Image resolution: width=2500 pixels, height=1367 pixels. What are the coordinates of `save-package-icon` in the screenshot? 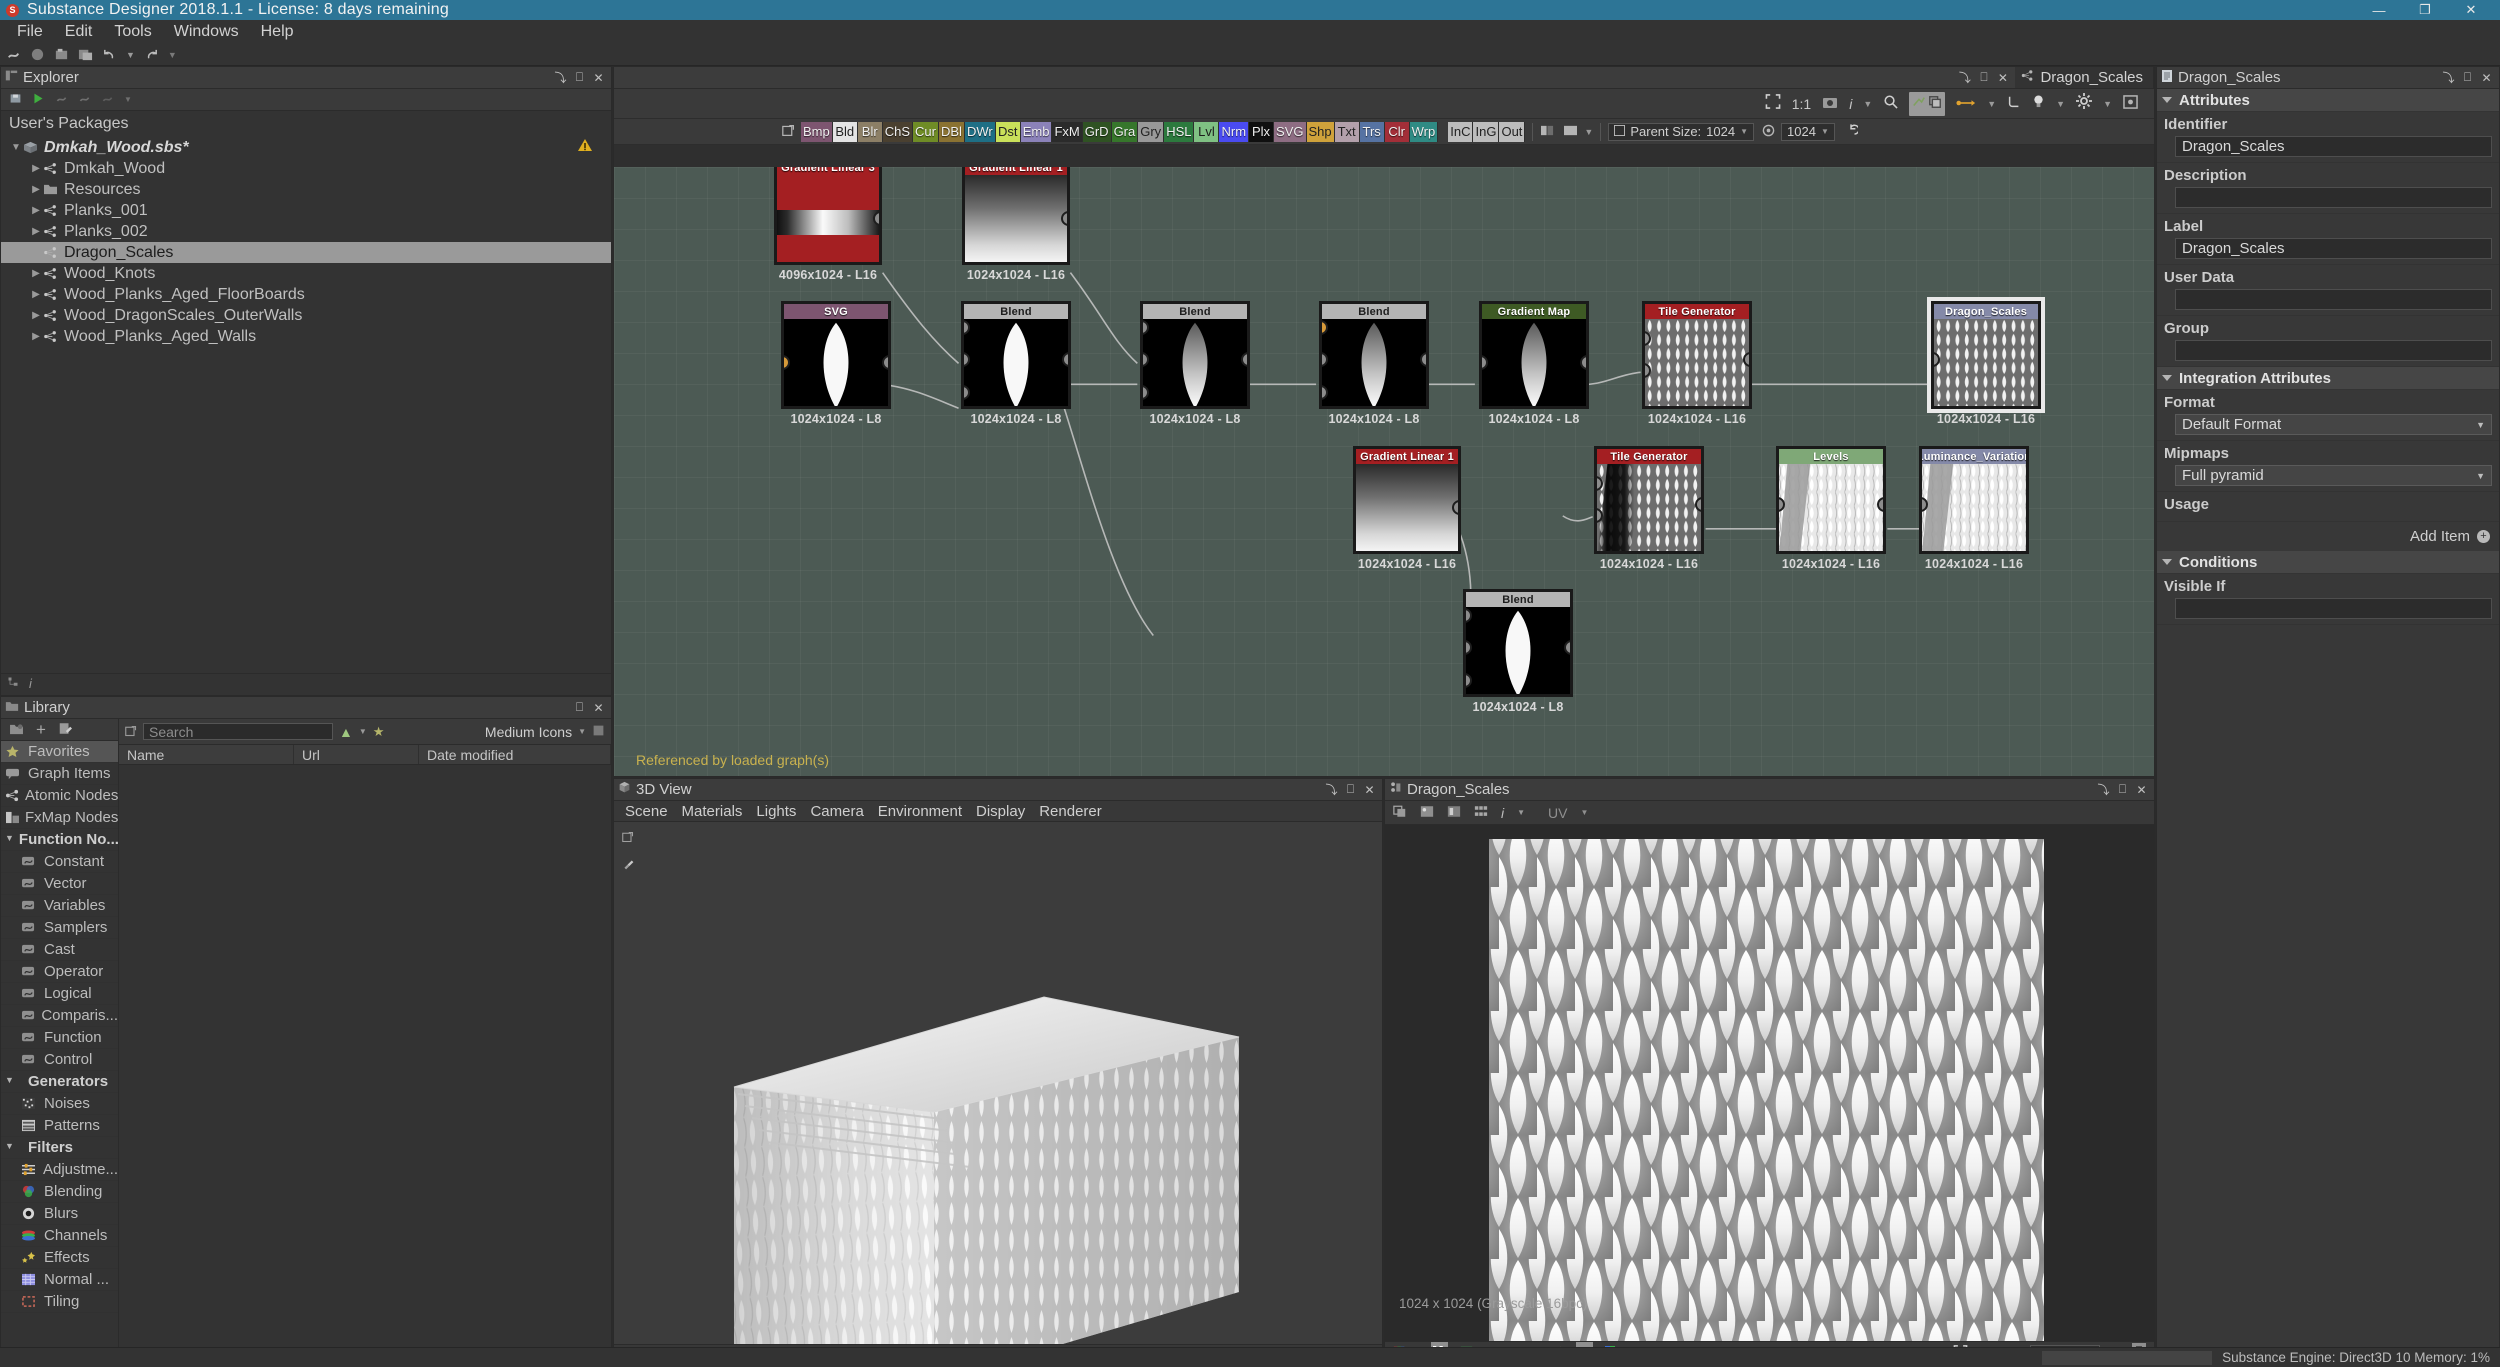 It's located at (61, 54).